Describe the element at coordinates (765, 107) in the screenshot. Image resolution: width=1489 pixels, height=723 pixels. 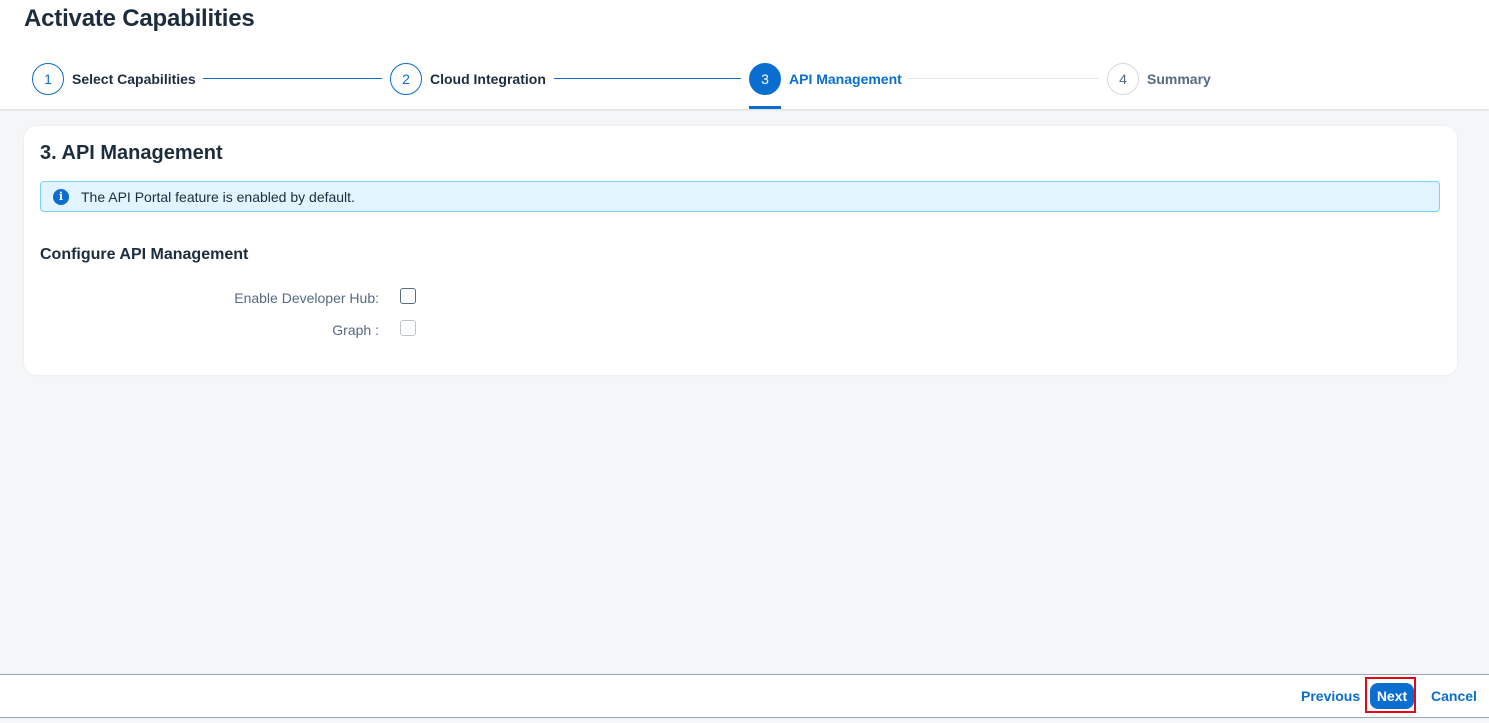
I see `active-step-indicator` at that location.